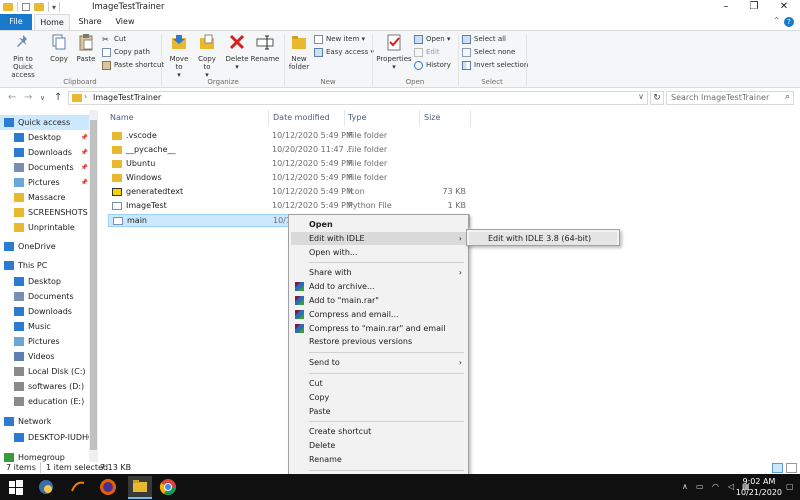 The width and height of the screenshot is (800, 500). What do you see at coordinates (23, 56) in the screenshot?
I see `pin-to-quick-access-button: Pin to Quick access` at bounding box center [23, 56].